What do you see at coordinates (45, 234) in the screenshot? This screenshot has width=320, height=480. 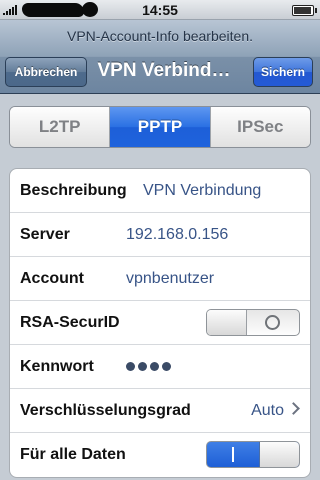 I see `server-label: Server` at bounding box center [45, 234].